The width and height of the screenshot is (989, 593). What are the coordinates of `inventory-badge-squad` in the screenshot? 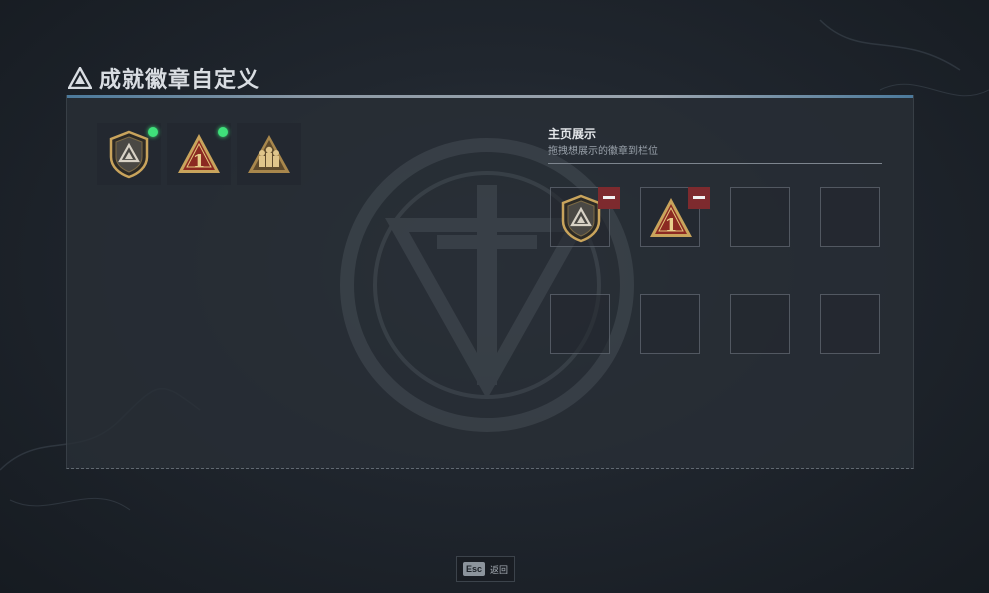 It's located at (269, 154).